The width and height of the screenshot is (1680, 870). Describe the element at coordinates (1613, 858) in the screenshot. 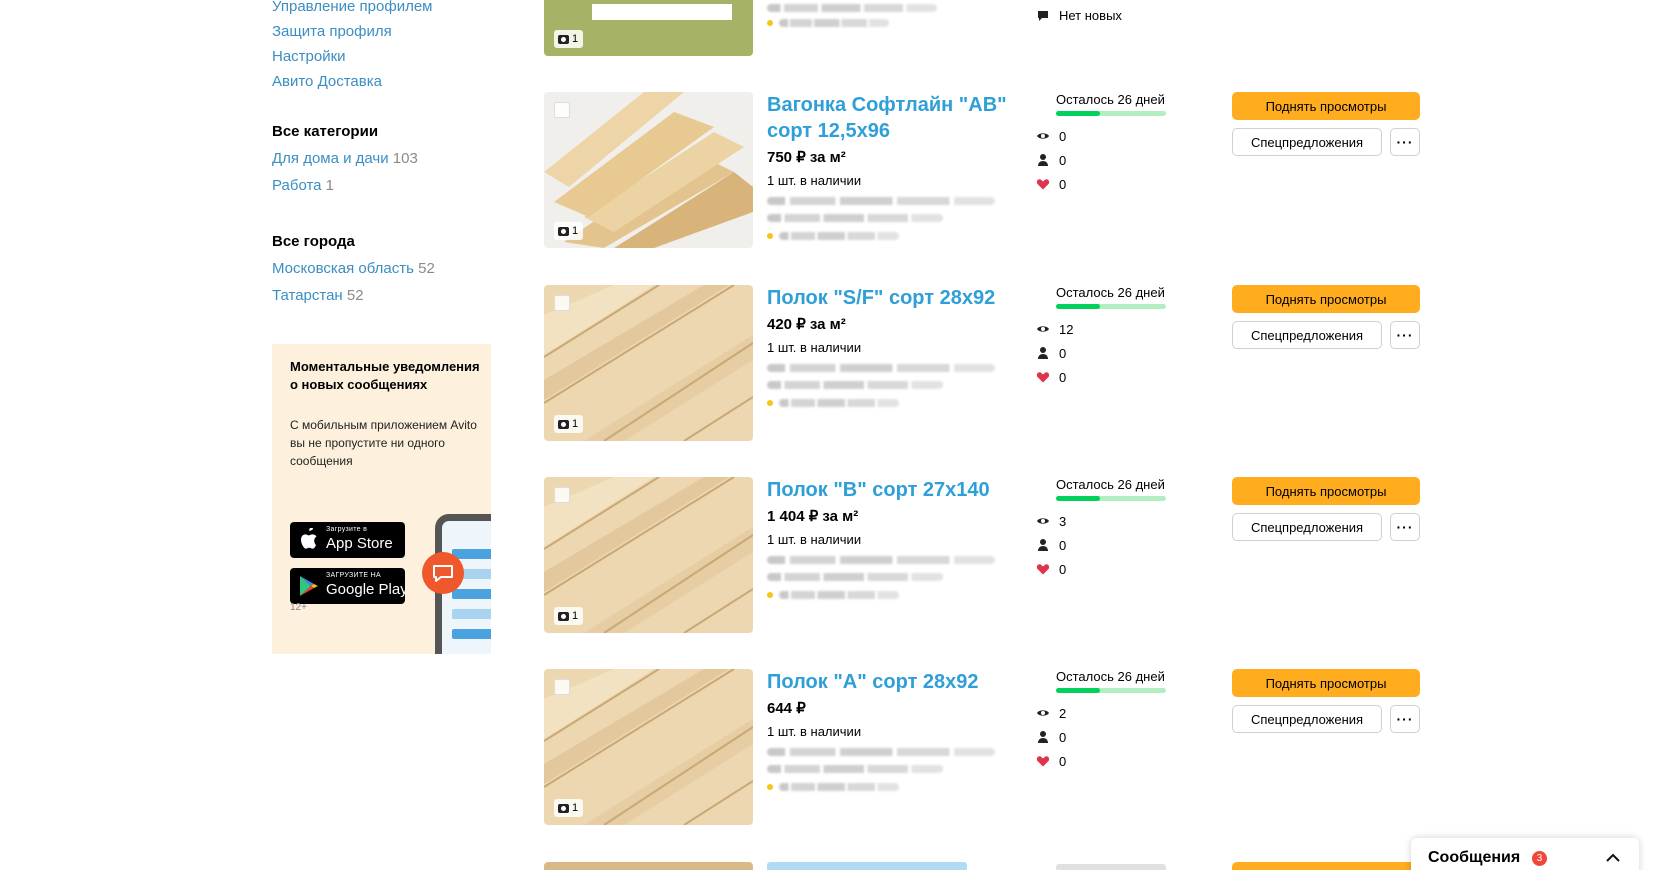

I see `chevron-up-icon` at that location.